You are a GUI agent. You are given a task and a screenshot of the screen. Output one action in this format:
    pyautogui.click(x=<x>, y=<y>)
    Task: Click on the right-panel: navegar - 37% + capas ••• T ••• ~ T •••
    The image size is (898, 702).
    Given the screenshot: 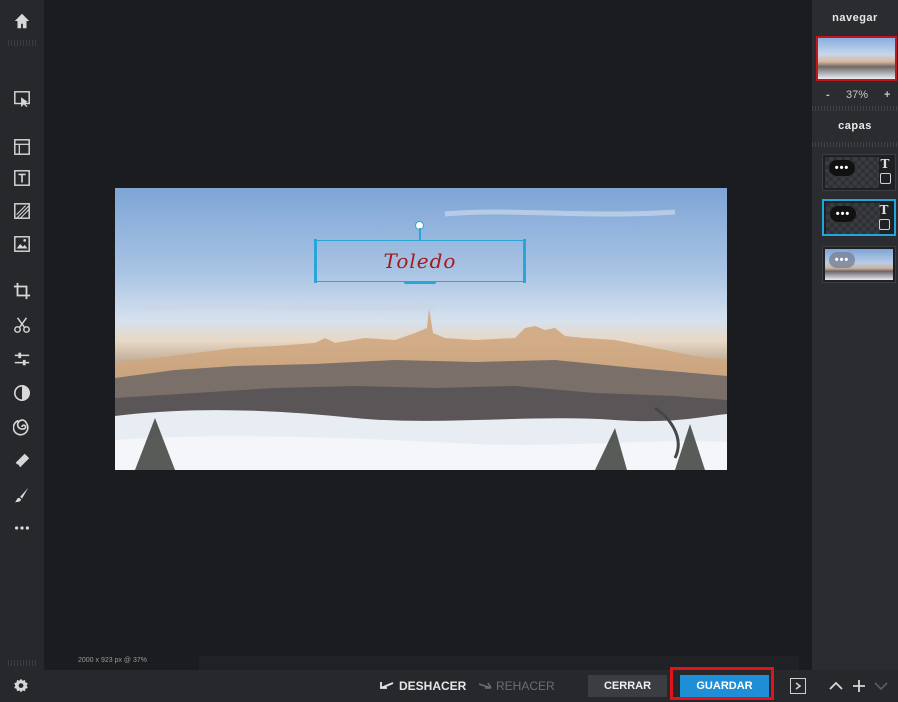 What is the action you would take?
    pyautogui.click(x=855, y=335)
    